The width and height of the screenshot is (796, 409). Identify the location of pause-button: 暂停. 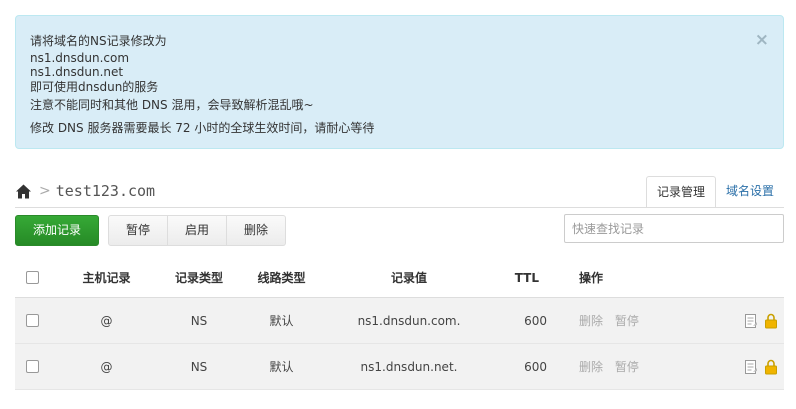
(138, 230).